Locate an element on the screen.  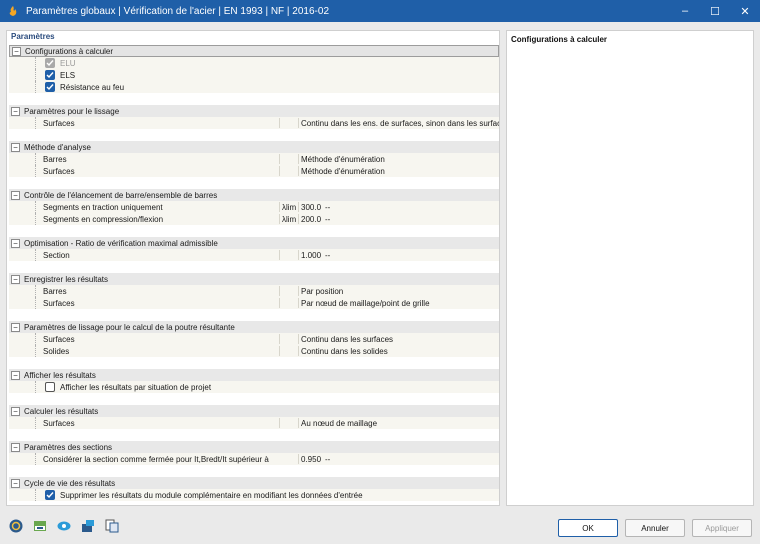
minimize-button: – is located at coordinates (685, 11).